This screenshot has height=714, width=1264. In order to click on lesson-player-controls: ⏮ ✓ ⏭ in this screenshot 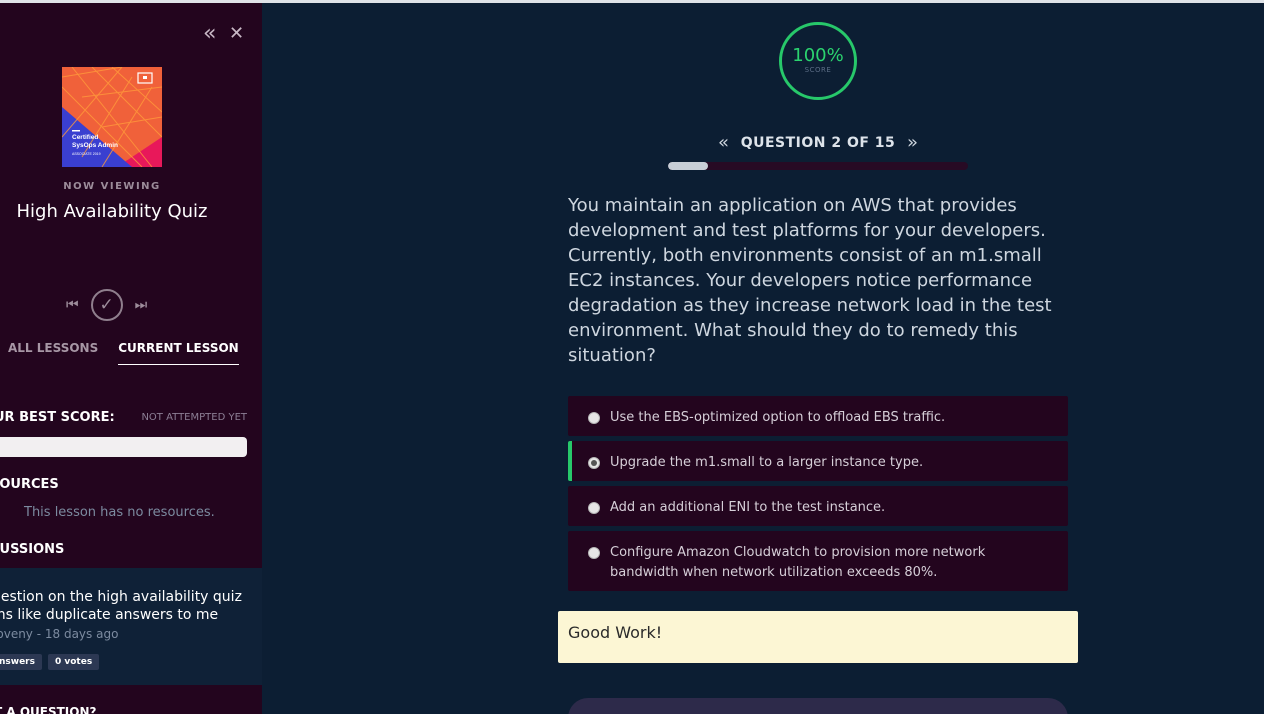, I will do `click(106, 305)`.